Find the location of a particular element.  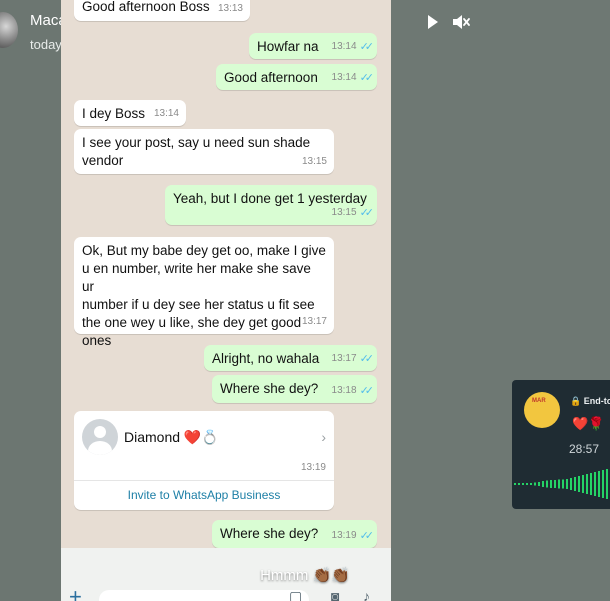

mic-icon: ♪ is located at coordinates (372, 594).